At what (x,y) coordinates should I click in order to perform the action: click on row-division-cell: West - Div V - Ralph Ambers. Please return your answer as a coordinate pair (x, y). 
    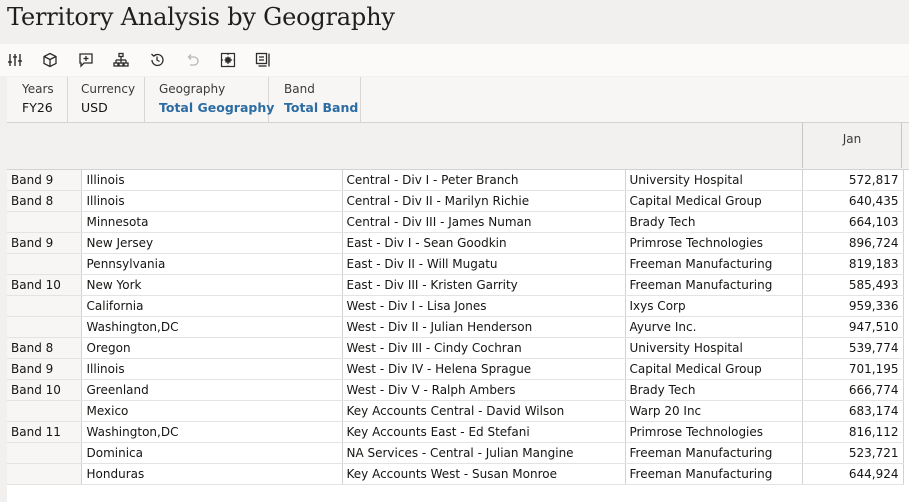
    Looking at the image, I should click on (483, 390).